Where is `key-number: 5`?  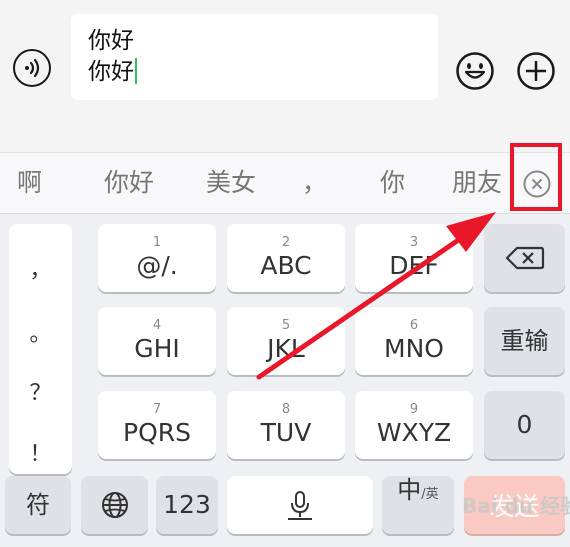 key-number: 5 is located at coordinates (286, 325).